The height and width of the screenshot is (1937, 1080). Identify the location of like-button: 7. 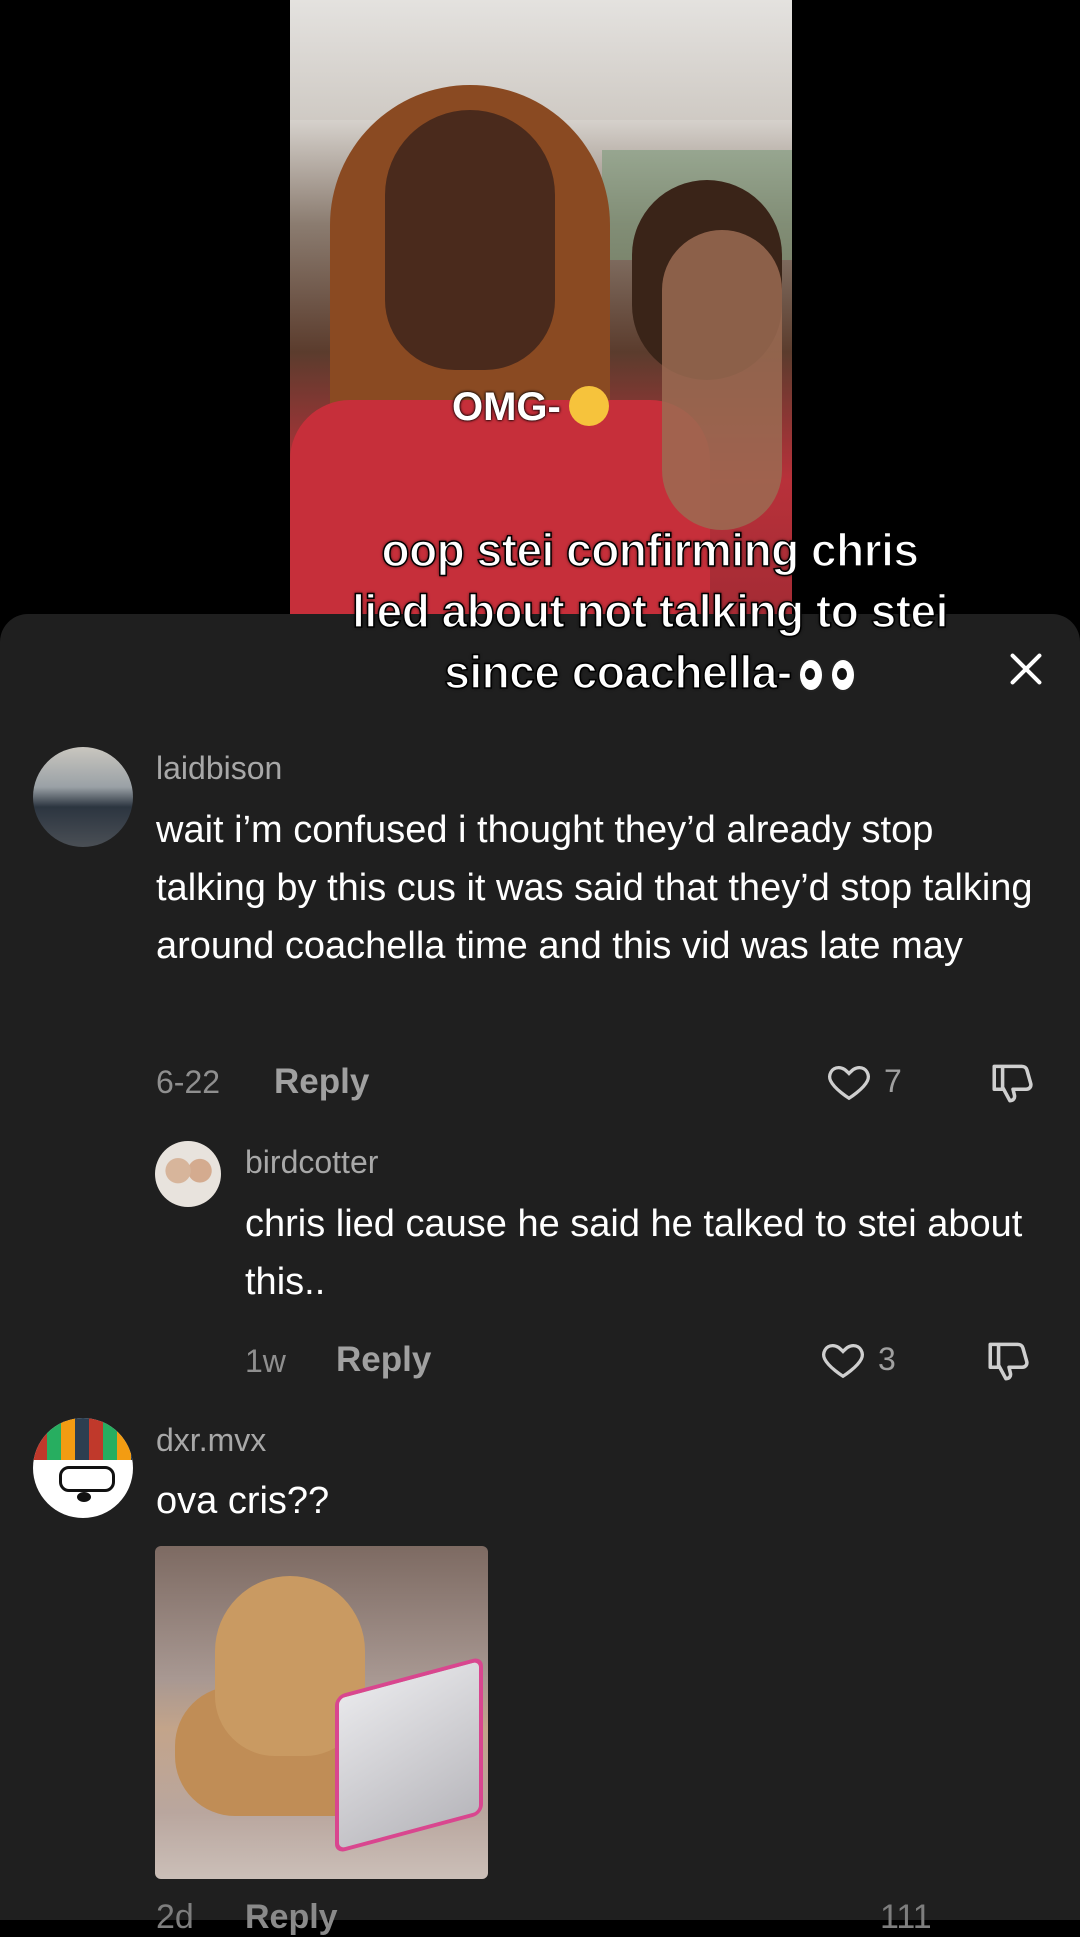
(864, 1081).